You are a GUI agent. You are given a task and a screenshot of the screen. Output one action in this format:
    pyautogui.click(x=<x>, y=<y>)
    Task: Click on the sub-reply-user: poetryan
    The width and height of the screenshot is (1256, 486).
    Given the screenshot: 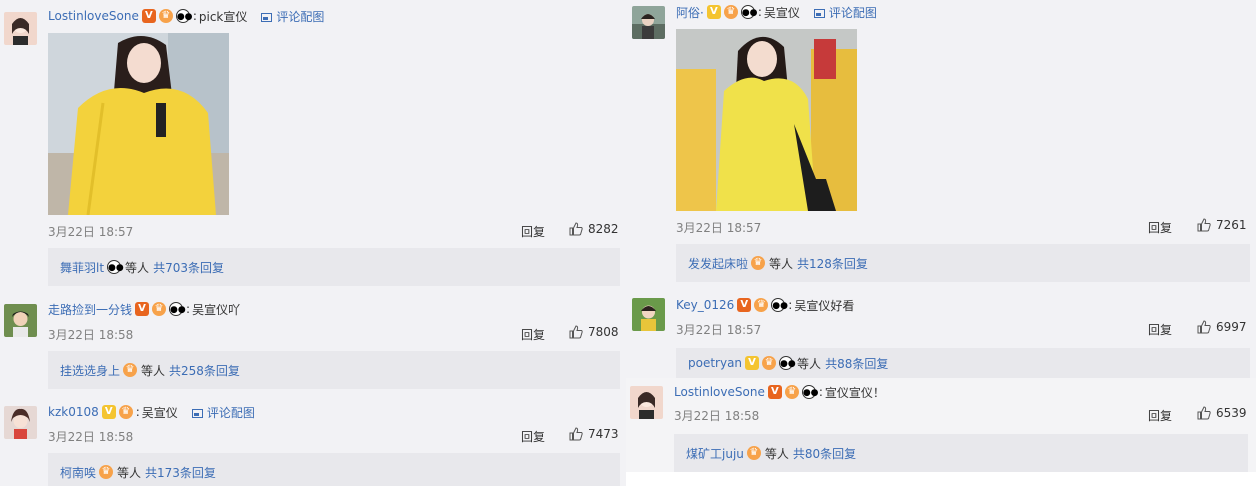 What is the action you would take?
    pyautogui.click(x=715, y=363)
    